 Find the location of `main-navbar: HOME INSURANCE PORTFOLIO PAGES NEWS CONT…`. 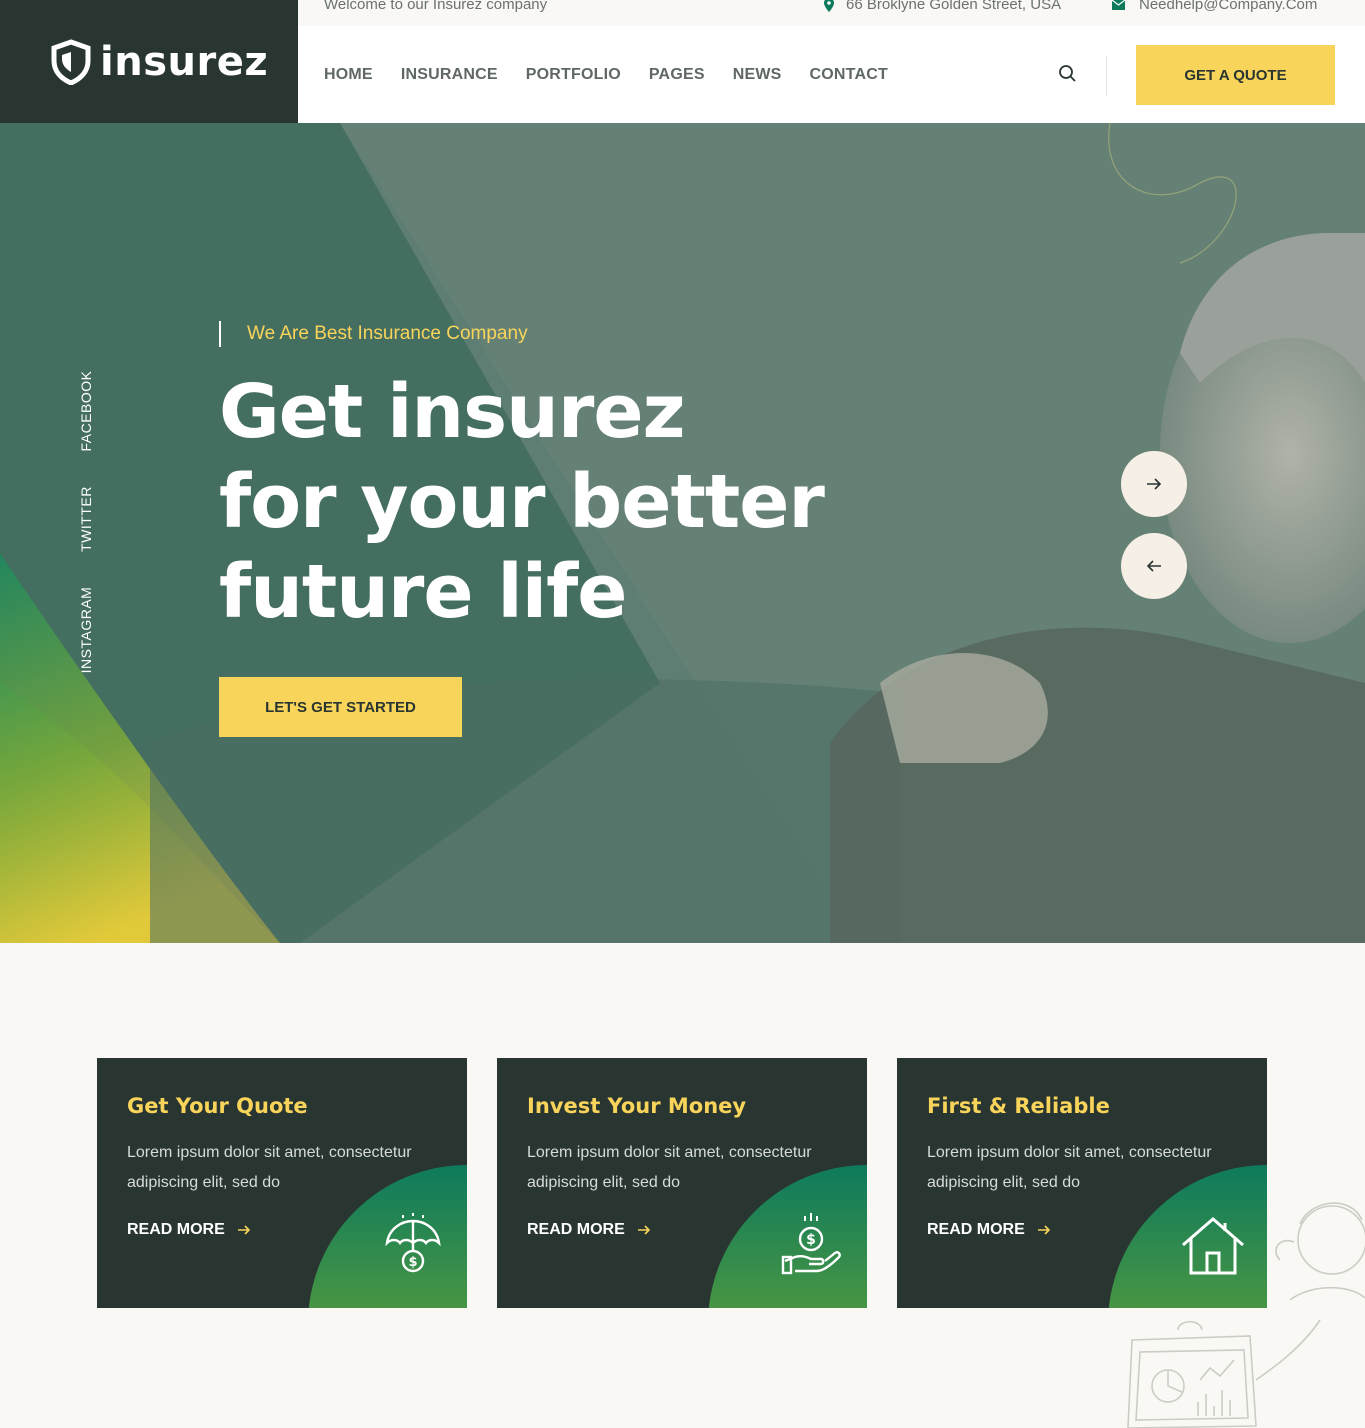

main-navbar: HOME INSURANCE PORTFOLIO PAGES NEWS CONT… is located at coordinates (831, 74).